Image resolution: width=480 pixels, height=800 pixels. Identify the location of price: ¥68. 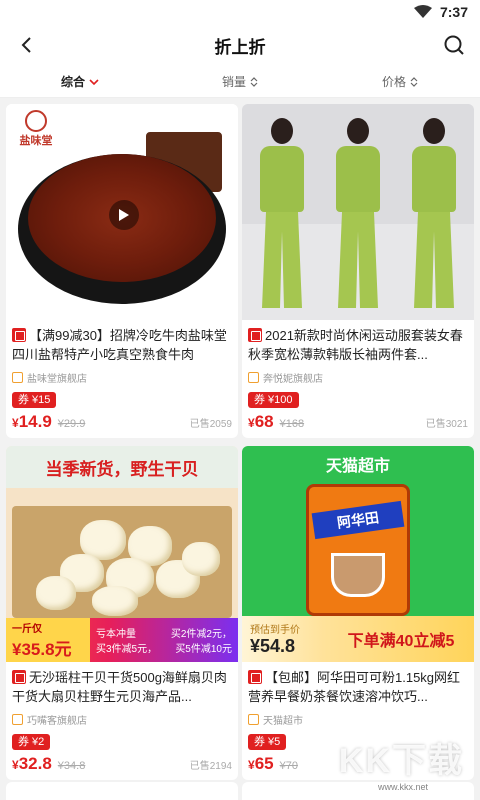
(261, 421).